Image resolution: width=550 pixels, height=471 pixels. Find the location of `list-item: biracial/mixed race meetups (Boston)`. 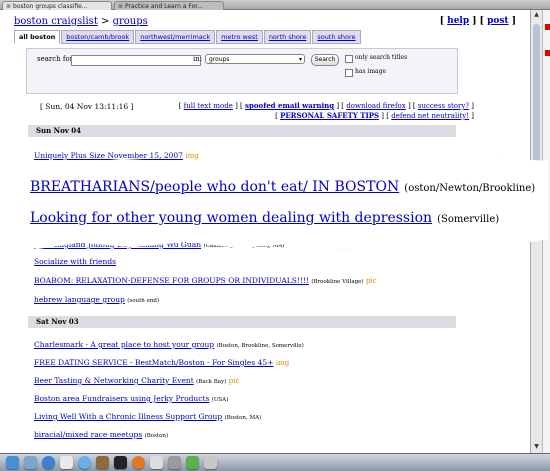

list-item: biracial/mixed race meetups (Boston) is located at coordinates (101, 434).